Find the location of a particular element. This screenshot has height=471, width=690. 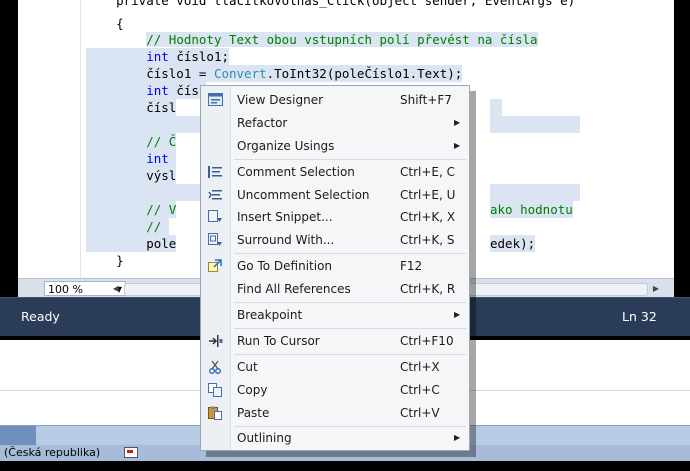

menu-item-refactor: Refactor ▶ is located at coordinates (335, 123).